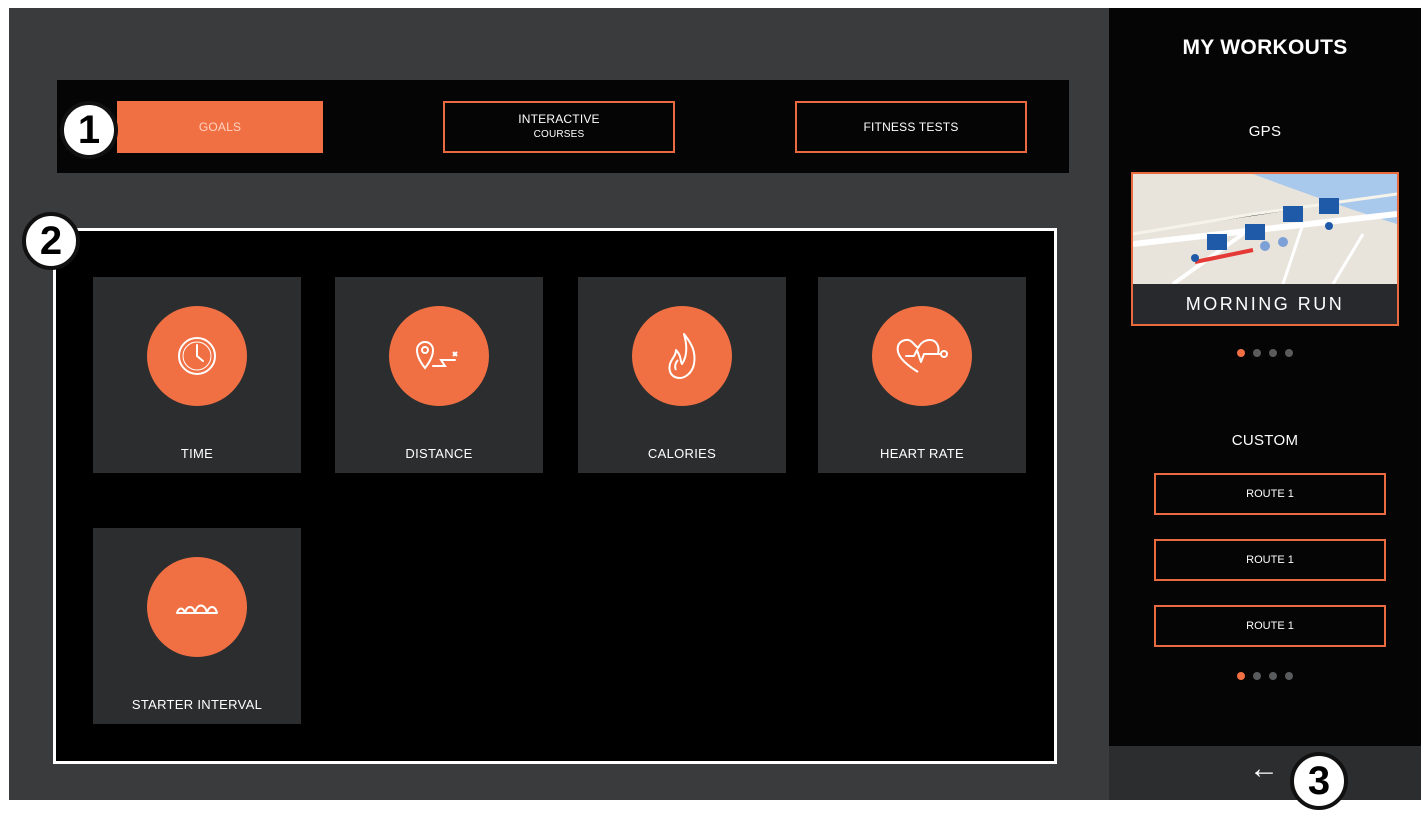  What do you see at coordinates (89, 130) in the screenshot?
I see `callout-badge-1: 1` at bounding box center [89, 130].